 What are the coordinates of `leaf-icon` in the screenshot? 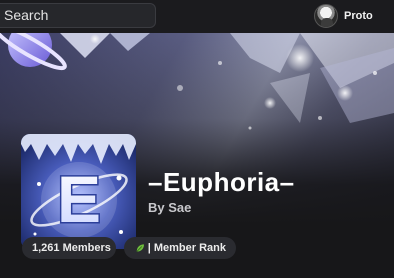 It's located at (140, 248).